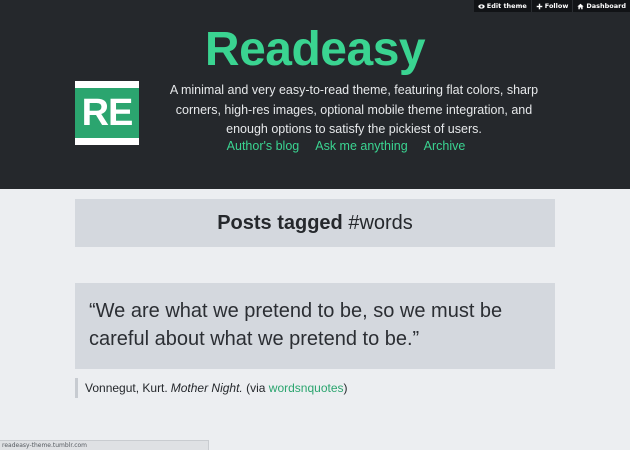 Image resolution: width=630 pixels, height=450 pixels. I want to click on nav-link-archive: Archive, so click(445, 146).